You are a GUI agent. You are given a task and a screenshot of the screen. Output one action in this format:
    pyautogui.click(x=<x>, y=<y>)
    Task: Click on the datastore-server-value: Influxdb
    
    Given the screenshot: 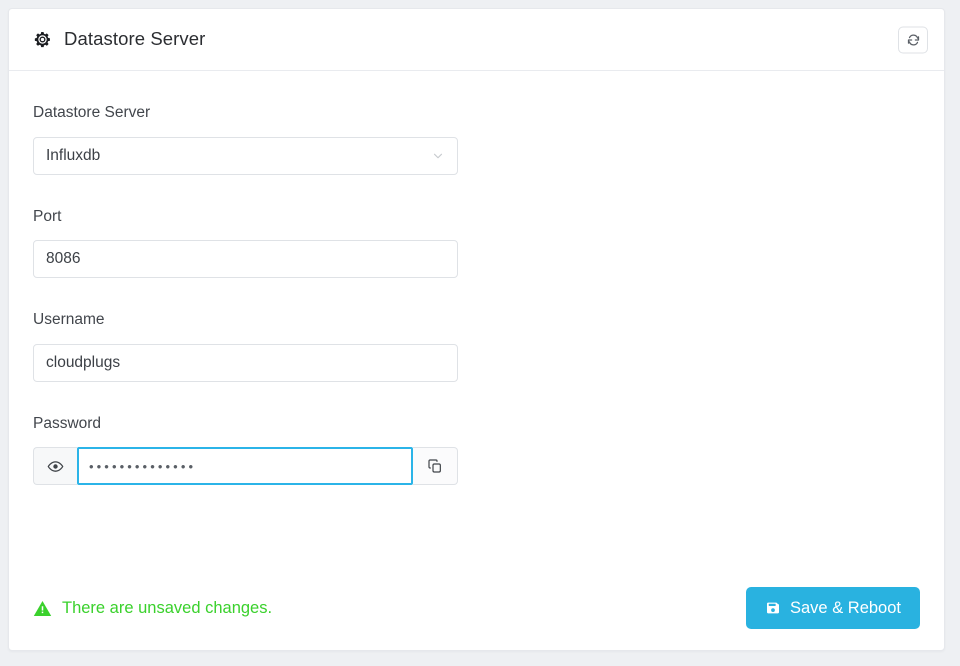 What is the action you would take?
    pyautogui.click(x=73, y=155)
    